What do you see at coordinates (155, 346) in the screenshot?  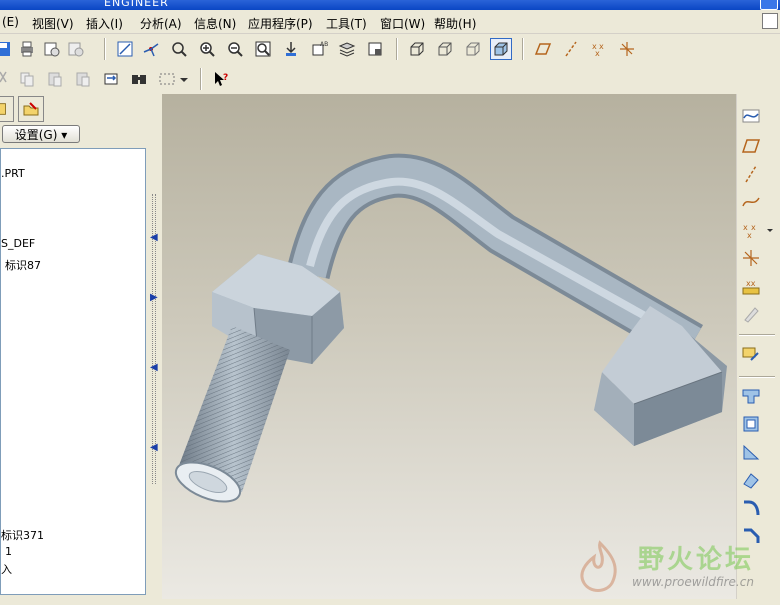 I see `navigator-splitter: ◀ ▶ ◀ ◀` at bounding box center [155, 346].